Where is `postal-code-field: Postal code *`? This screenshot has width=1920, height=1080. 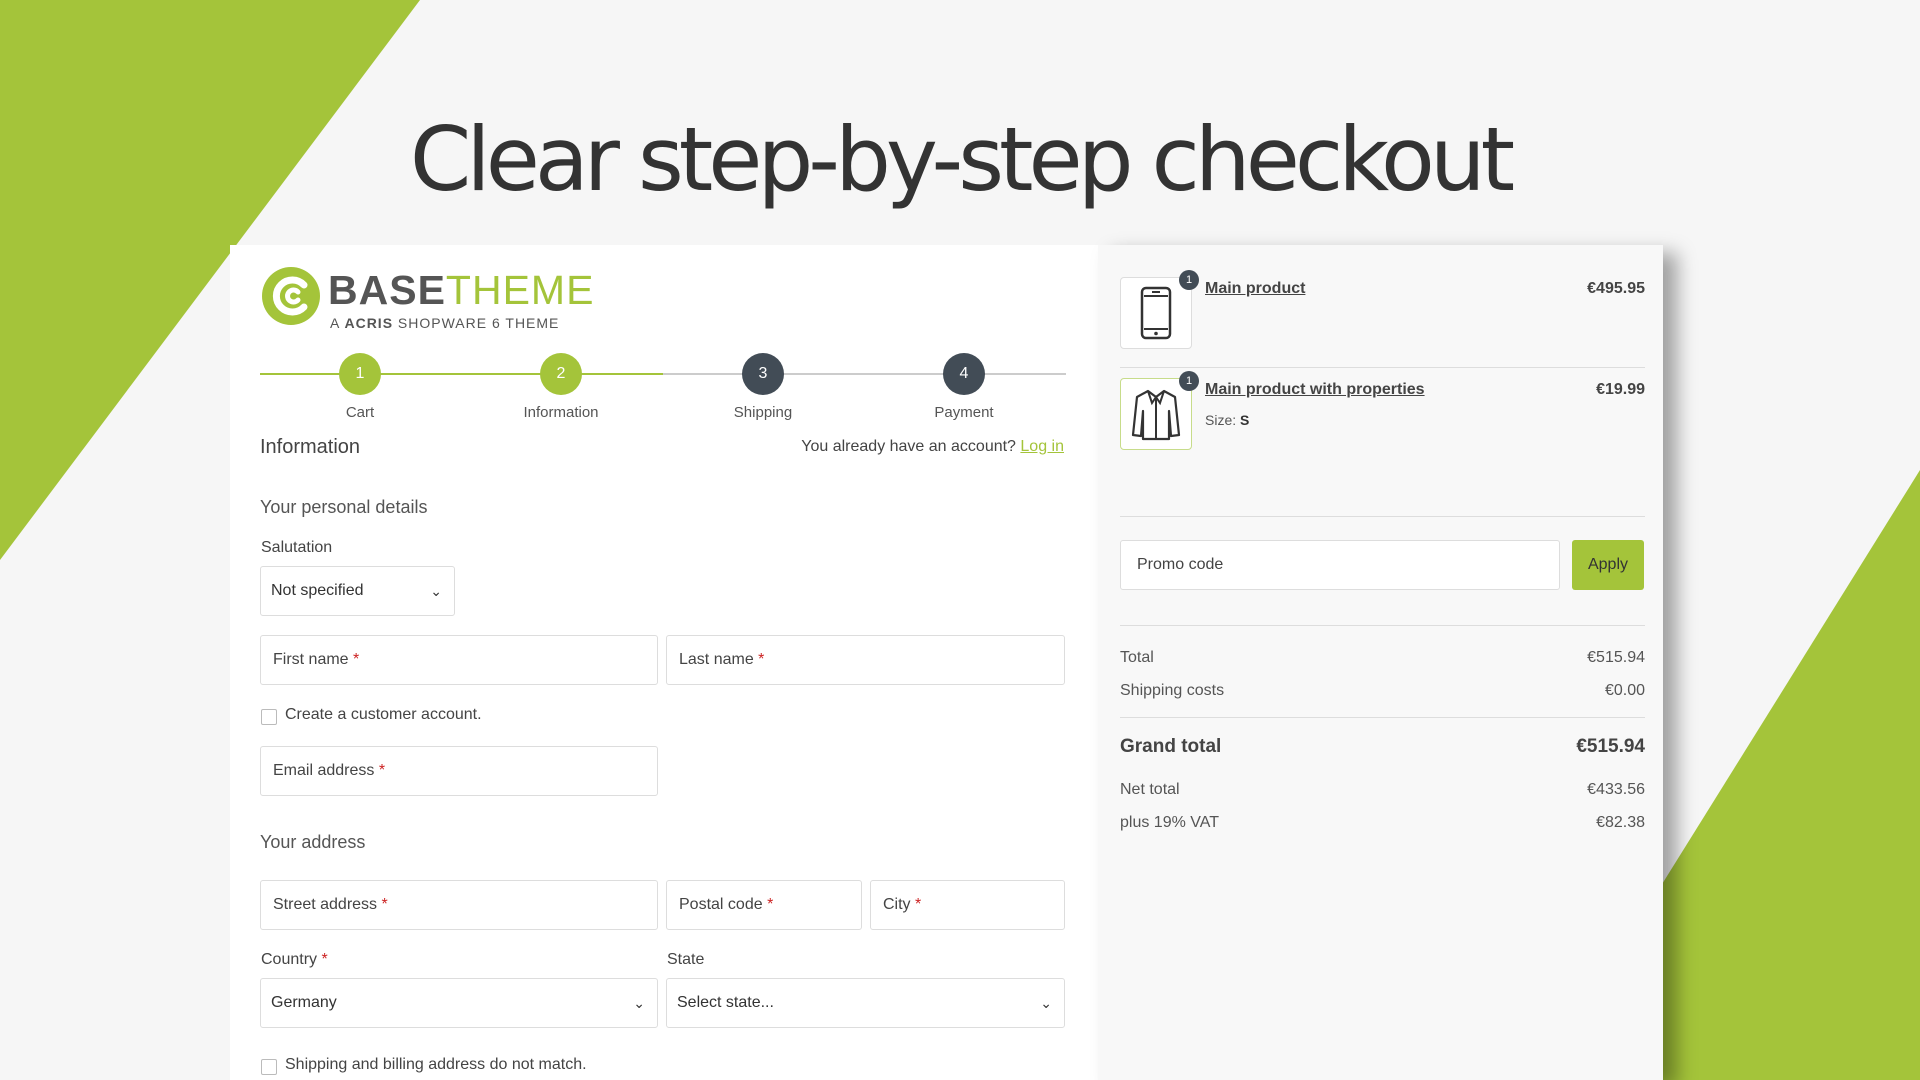
postal-code-field: Postal code * is located at coordinates (764, 905).